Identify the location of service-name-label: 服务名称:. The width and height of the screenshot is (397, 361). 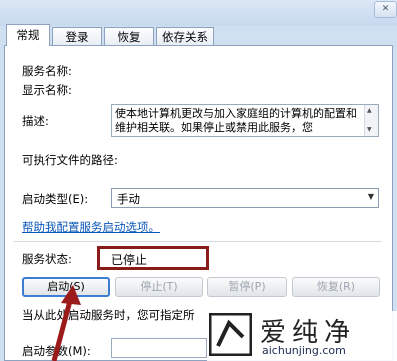
(47, 71).